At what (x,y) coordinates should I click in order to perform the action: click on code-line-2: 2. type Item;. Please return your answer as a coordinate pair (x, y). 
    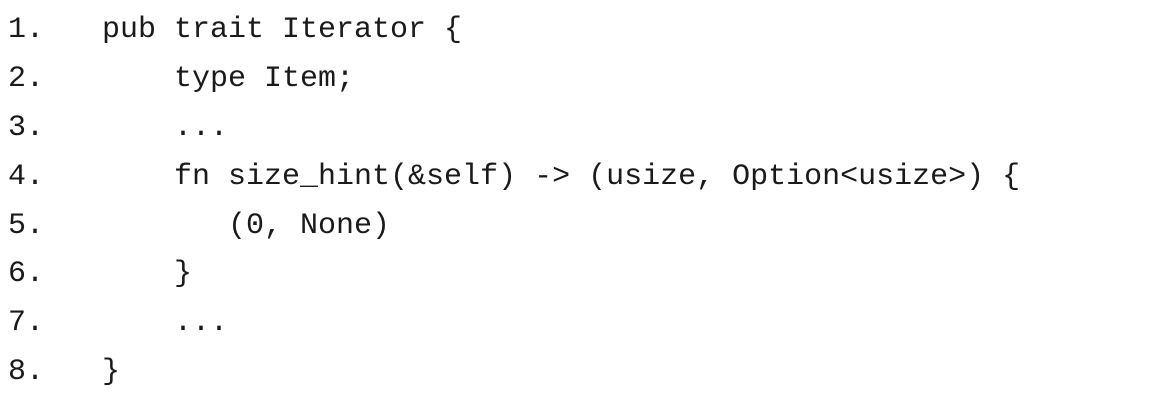
    Looking at the image, I should click on (514, 79).